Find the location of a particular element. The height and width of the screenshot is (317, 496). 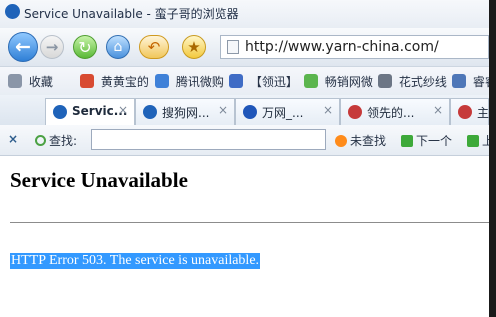

no-match-icon is located at coordinates (341, 141).